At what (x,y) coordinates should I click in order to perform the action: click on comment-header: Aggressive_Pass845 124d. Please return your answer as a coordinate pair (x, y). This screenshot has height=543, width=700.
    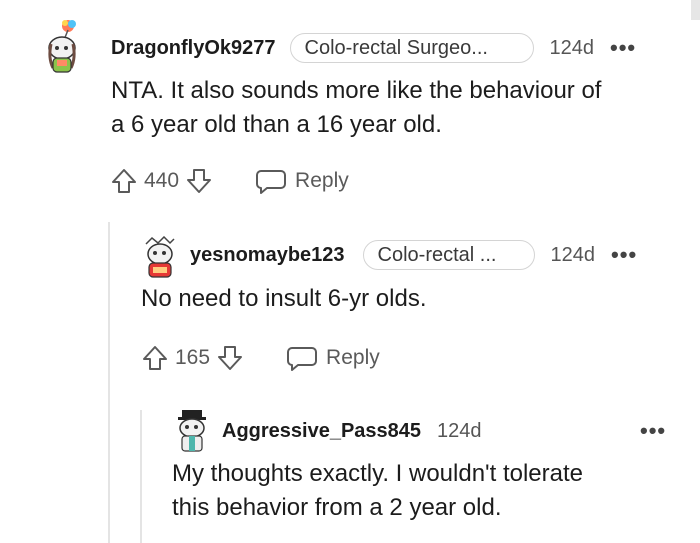
    Looking at the image, I should click on (352, 431).